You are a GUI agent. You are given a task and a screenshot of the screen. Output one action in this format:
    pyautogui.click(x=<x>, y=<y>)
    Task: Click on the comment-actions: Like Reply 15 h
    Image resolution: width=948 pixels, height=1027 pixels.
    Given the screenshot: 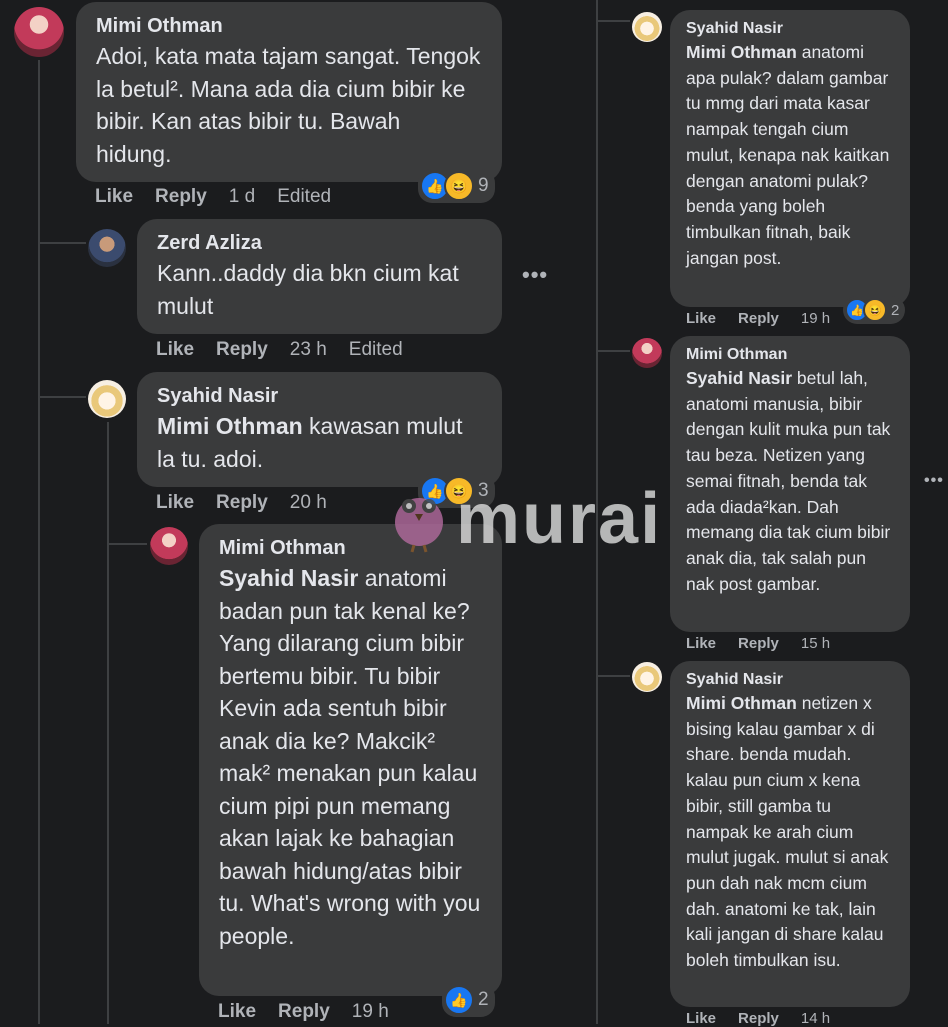 What is the action you would take?
    pyautogui.click(x=758, y=643)
    